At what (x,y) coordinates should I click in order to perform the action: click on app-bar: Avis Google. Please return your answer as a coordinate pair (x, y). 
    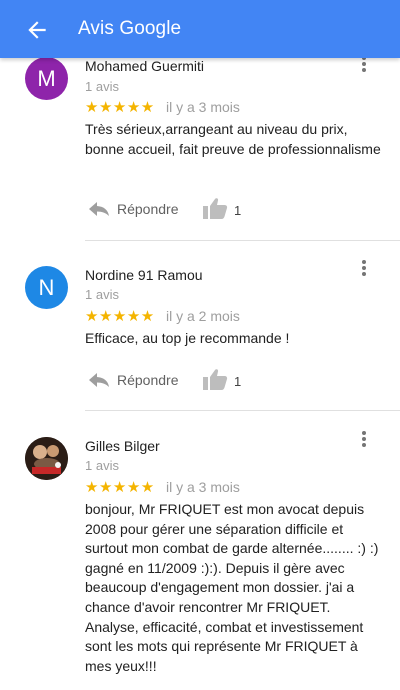
    Looking at the image, I should click on (200, 29).